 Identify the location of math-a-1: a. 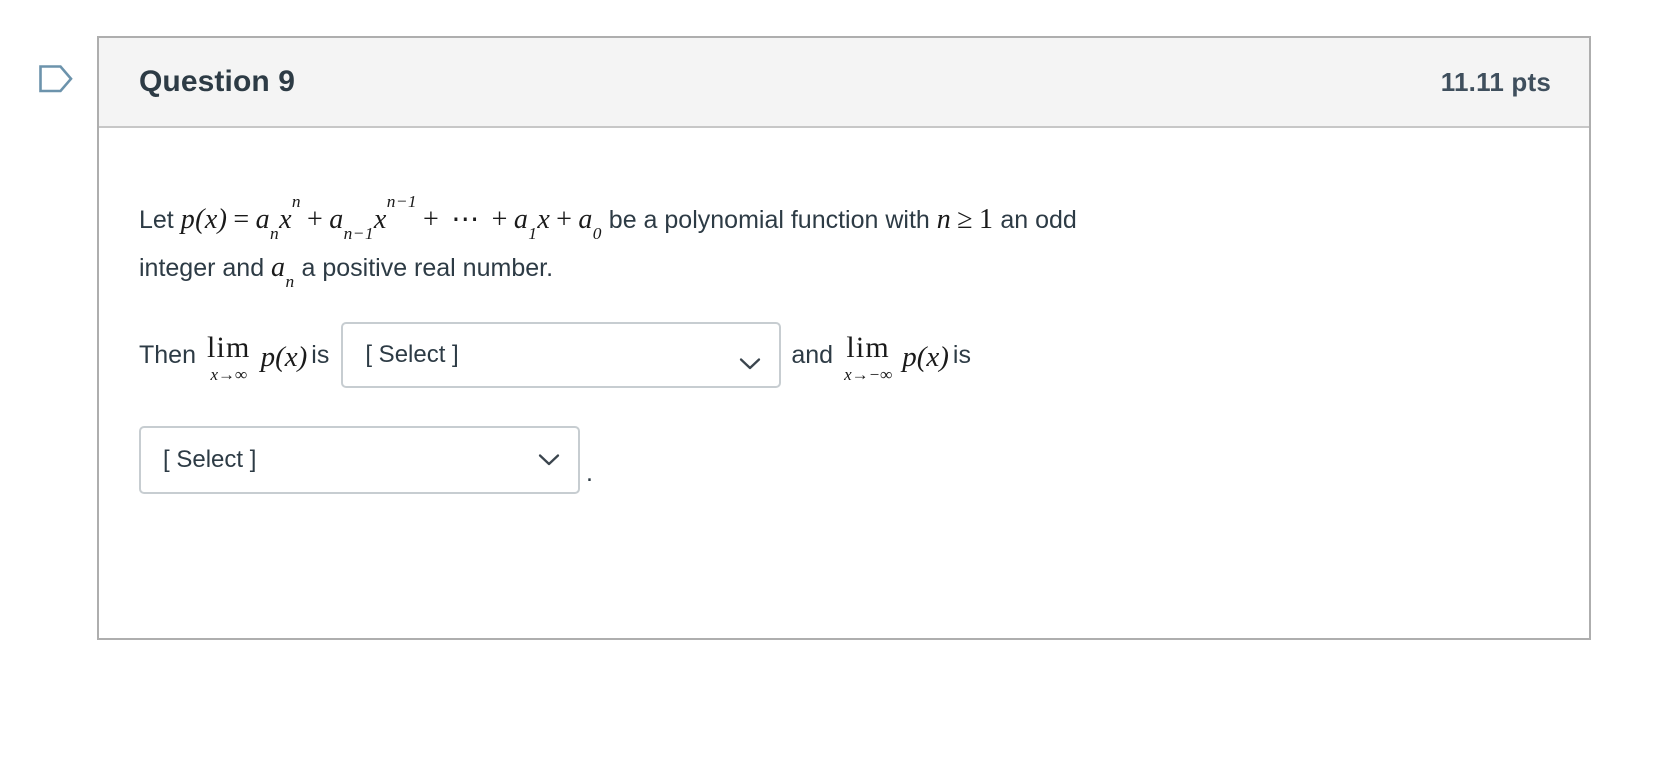
(521, 219).